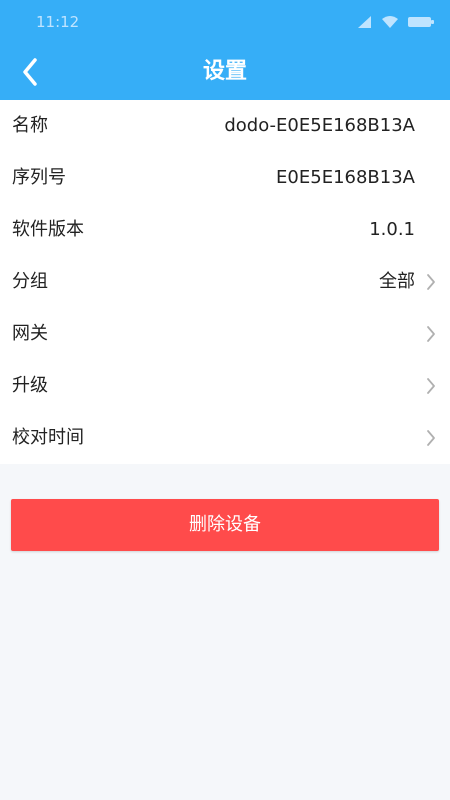 The height and width of the screenshot is (800, 450). What do you see at coordinates (225, 334) in the screenshot?
I see `settings-row-gateway: 网关` at bounding box center [225, 334].